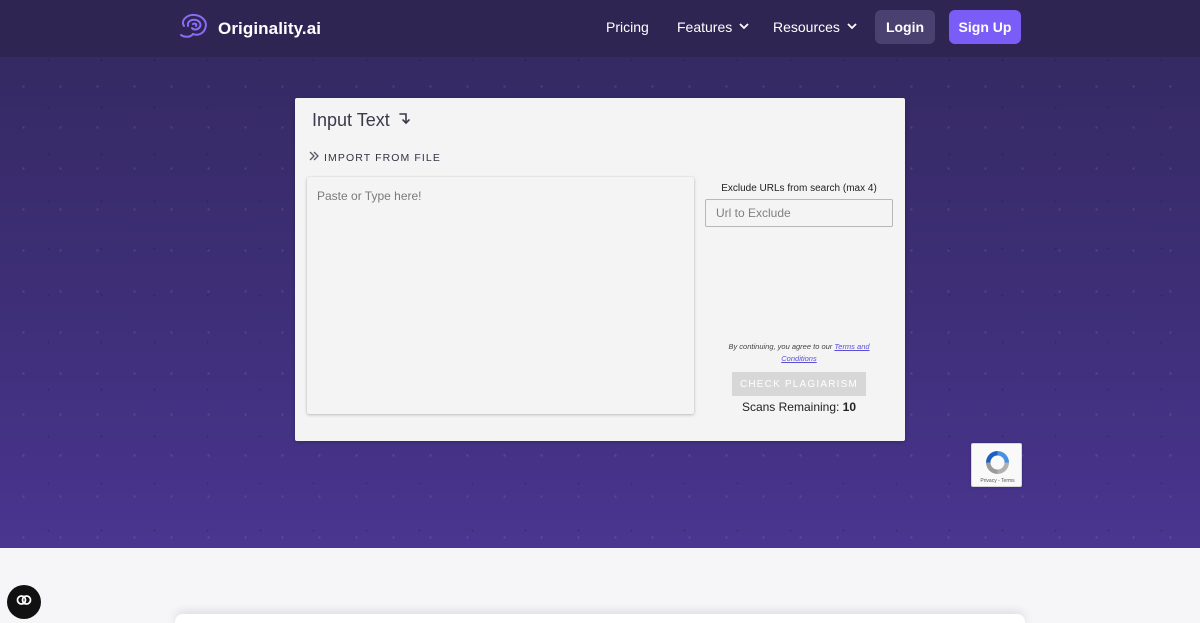 This screenshot has height=623, width=1200. I want to click on exclude-url-input, so click(799, 213).